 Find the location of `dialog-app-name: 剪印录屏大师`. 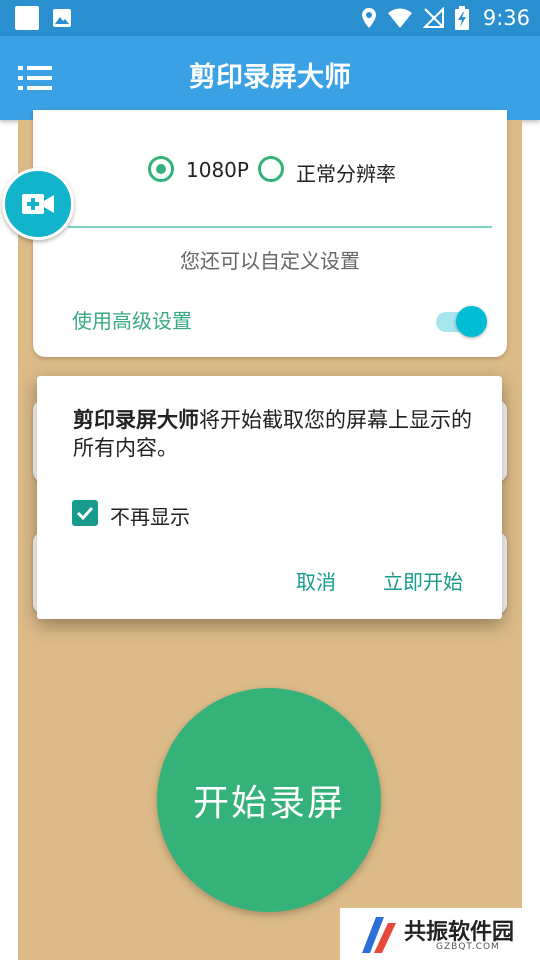

dialog-app-name: 剪印录屏大师 is located at coordinates (136, 420).